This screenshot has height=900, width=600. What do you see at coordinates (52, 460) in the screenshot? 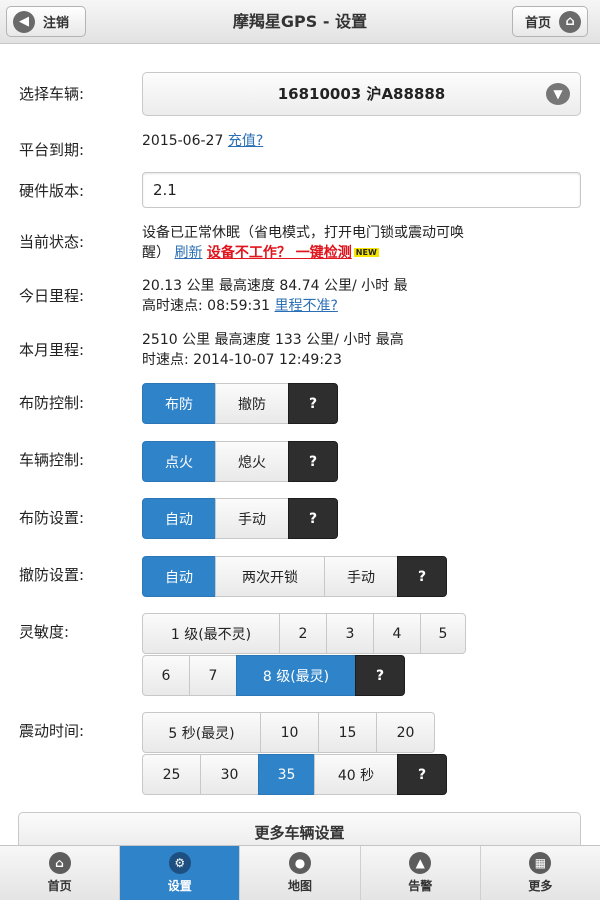
I see `vehicle-control-label: 车辆控制:` at bounding box center [52, 460].